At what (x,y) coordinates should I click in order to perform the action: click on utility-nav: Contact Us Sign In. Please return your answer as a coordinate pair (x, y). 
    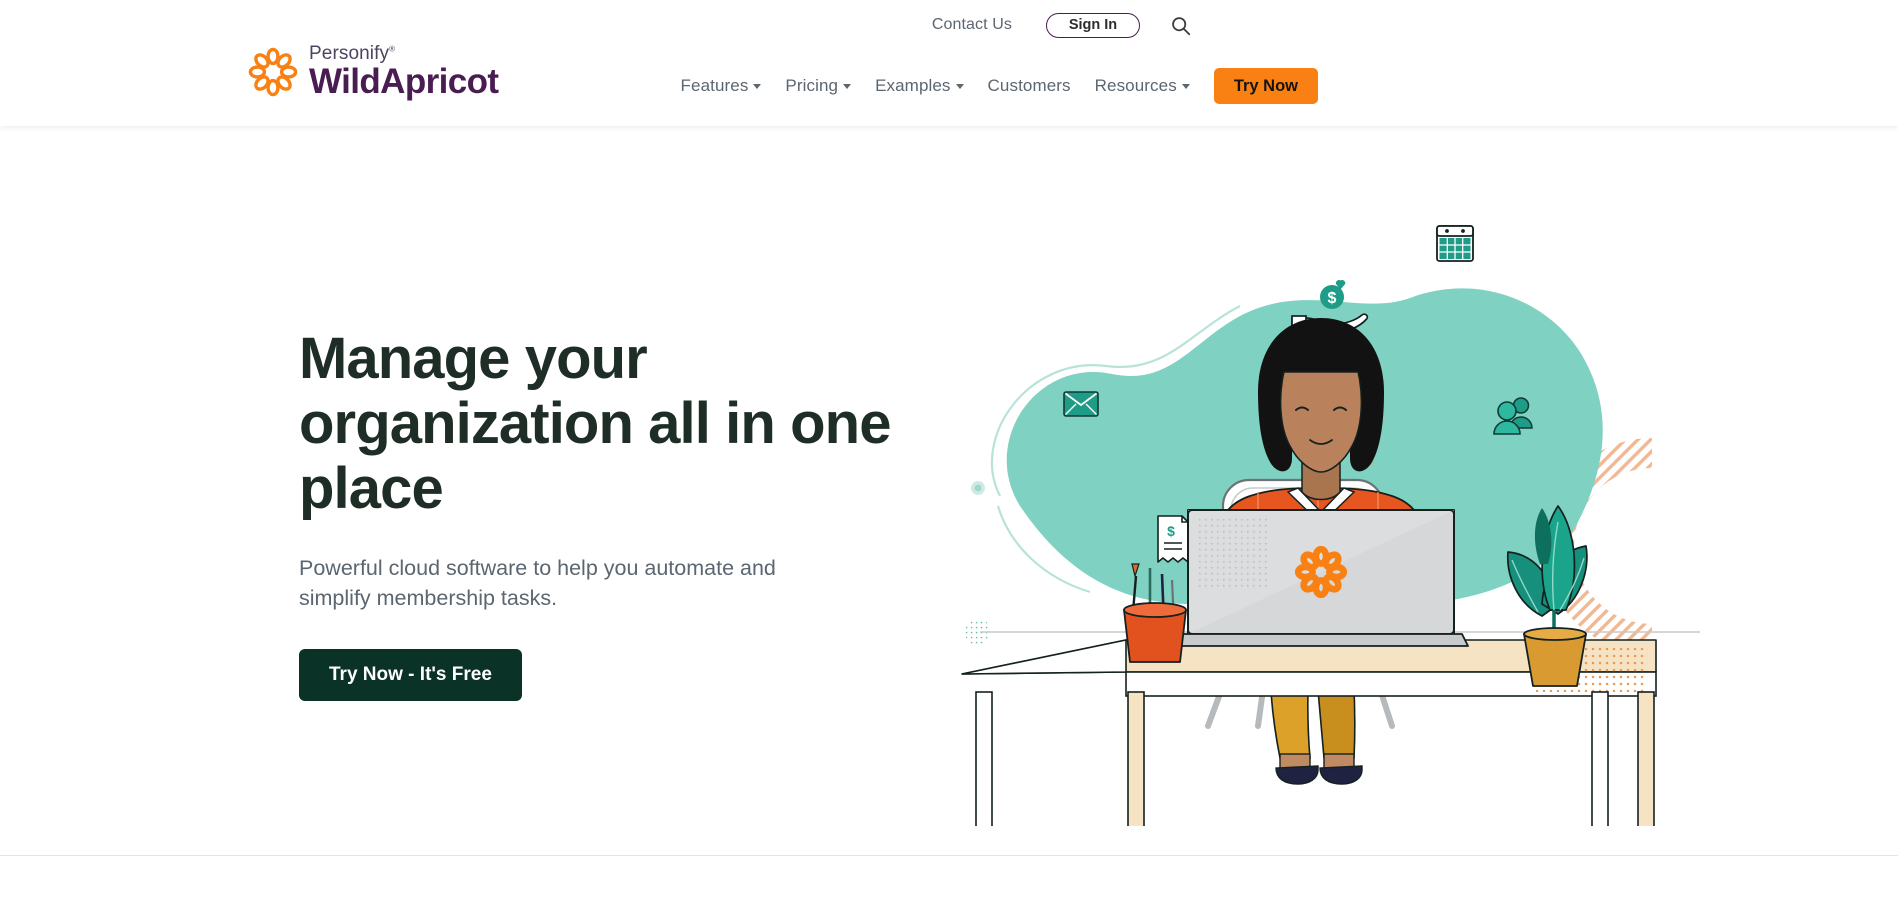
    Looking at the image, I should click on (949, 25).